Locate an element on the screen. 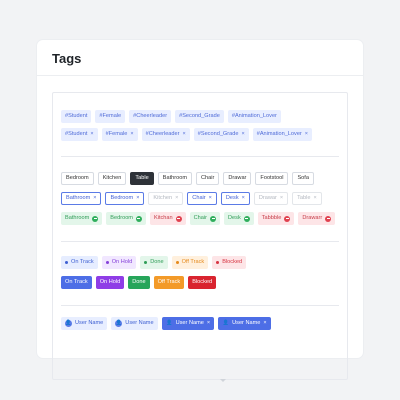 The image size is (400, 400). room-status-tag: Drawarr is located at coordinates (317, 218).